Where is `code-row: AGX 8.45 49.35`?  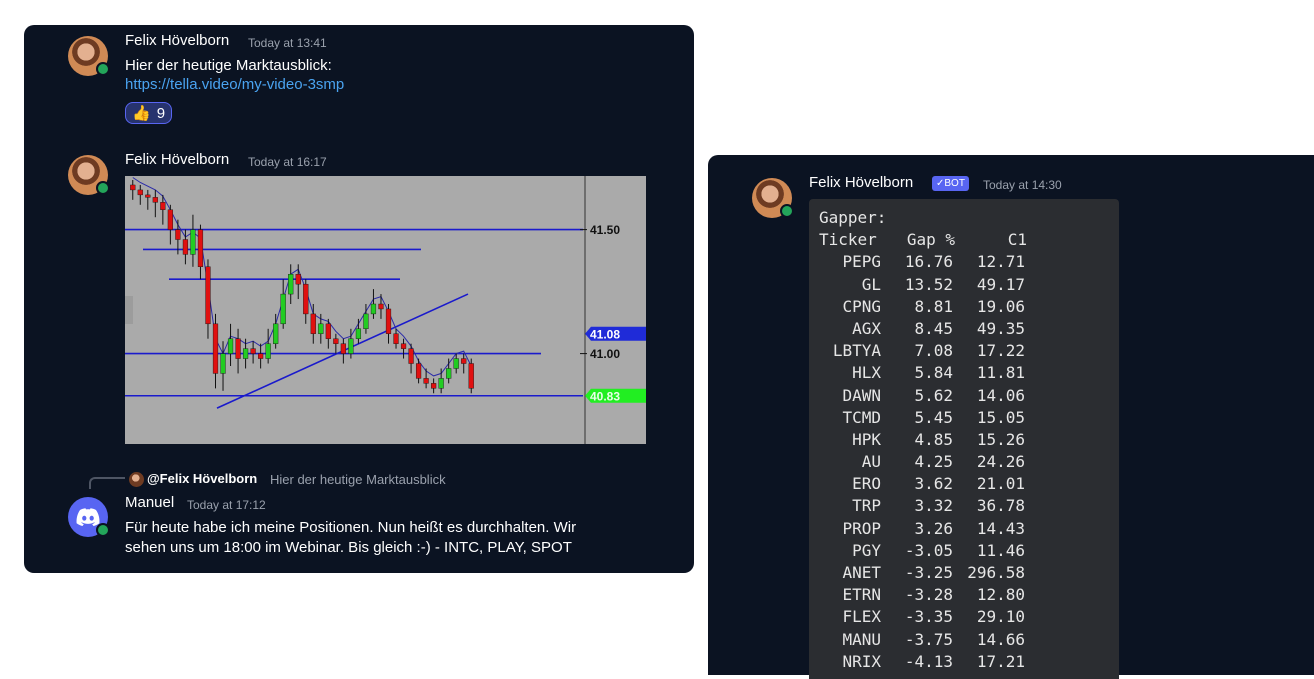 code-row: AGX 8.45 49.35 is located at coordinates (964, 329).